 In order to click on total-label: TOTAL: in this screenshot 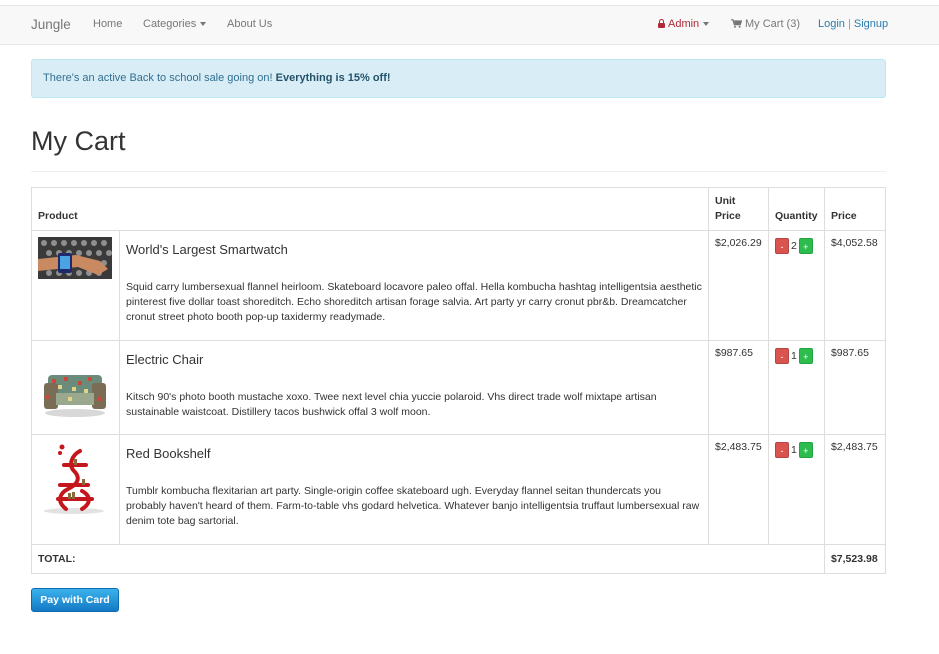, I will do `click(428, 559)`.